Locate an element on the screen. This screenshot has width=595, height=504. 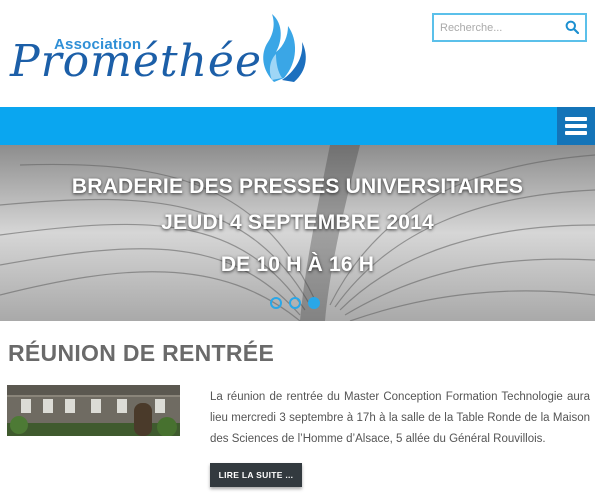
slide-headline-line: DE 10 H À 16 H is located at coordinates (297, 264).